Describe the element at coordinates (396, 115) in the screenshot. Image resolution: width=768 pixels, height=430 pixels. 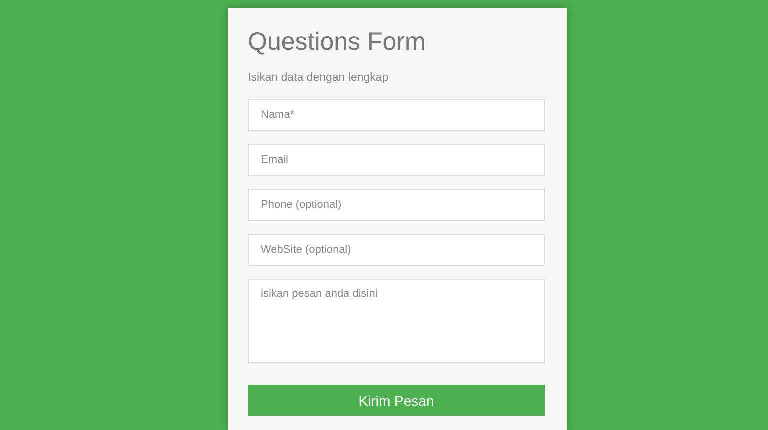
I see `input-field: Nama*` at that location.